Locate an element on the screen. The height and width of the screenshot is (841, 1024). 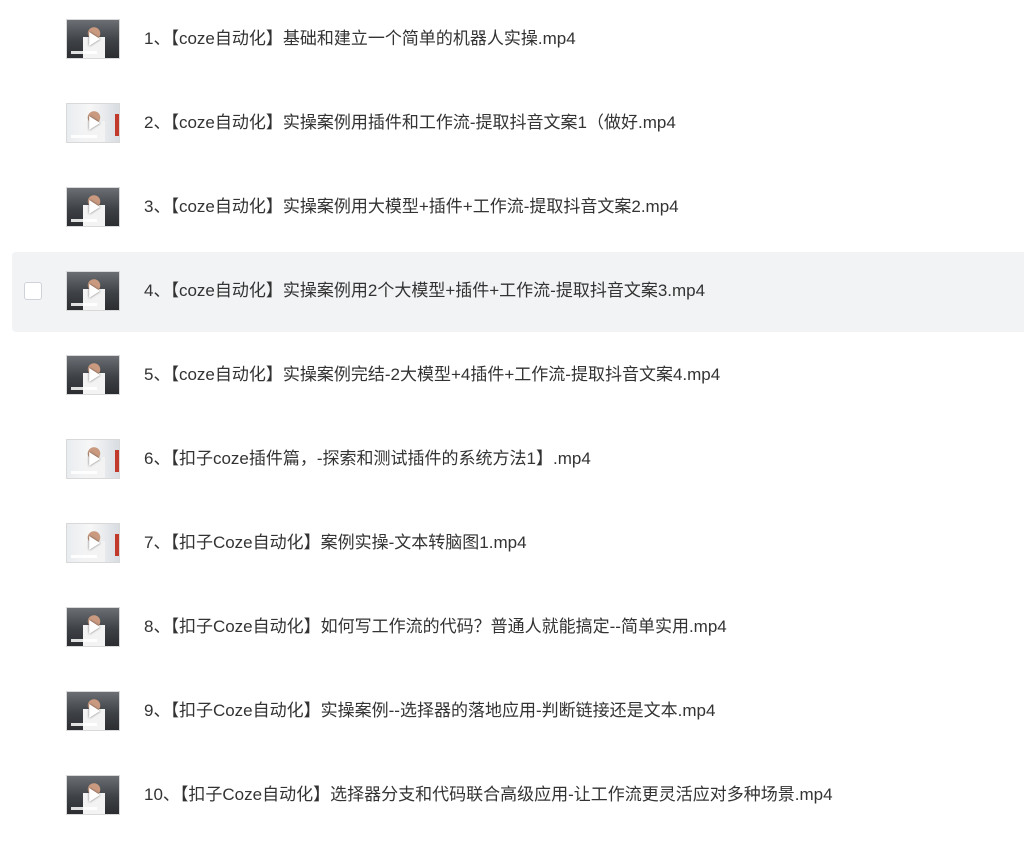
file-row: 6、【扣子coze插件篇，-探索和测试插件的系统方法1】.mp4 is located at coordinates (518, 460).